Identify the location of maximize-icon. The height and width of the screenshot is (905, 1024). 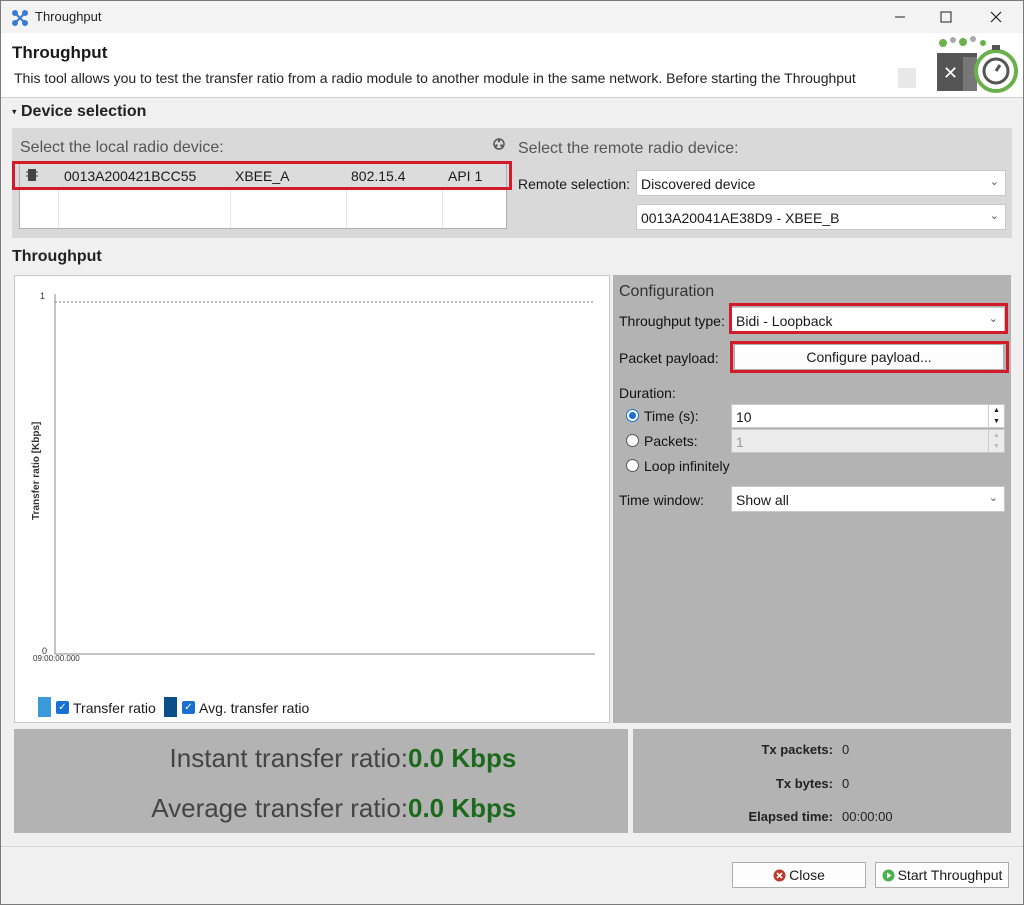
(946, 17).